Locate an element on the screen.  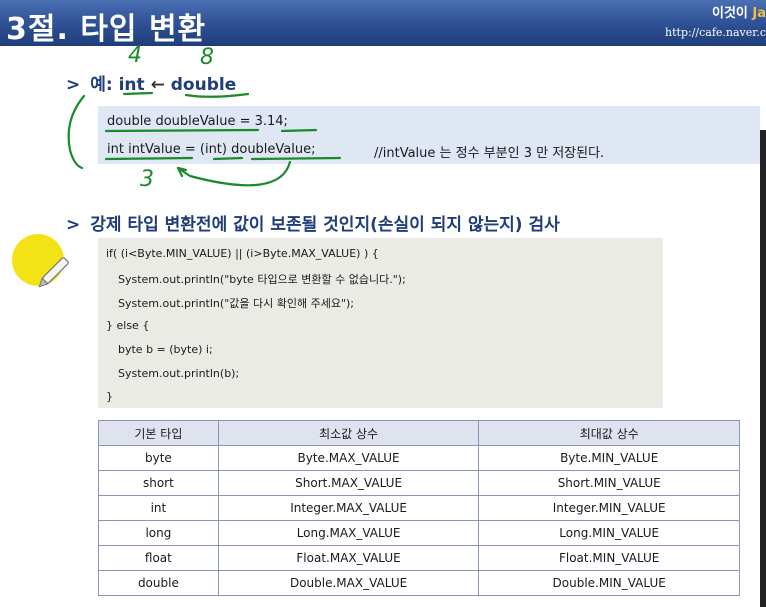
left-arrow-icon: ← is located at coordinates (157, 85).